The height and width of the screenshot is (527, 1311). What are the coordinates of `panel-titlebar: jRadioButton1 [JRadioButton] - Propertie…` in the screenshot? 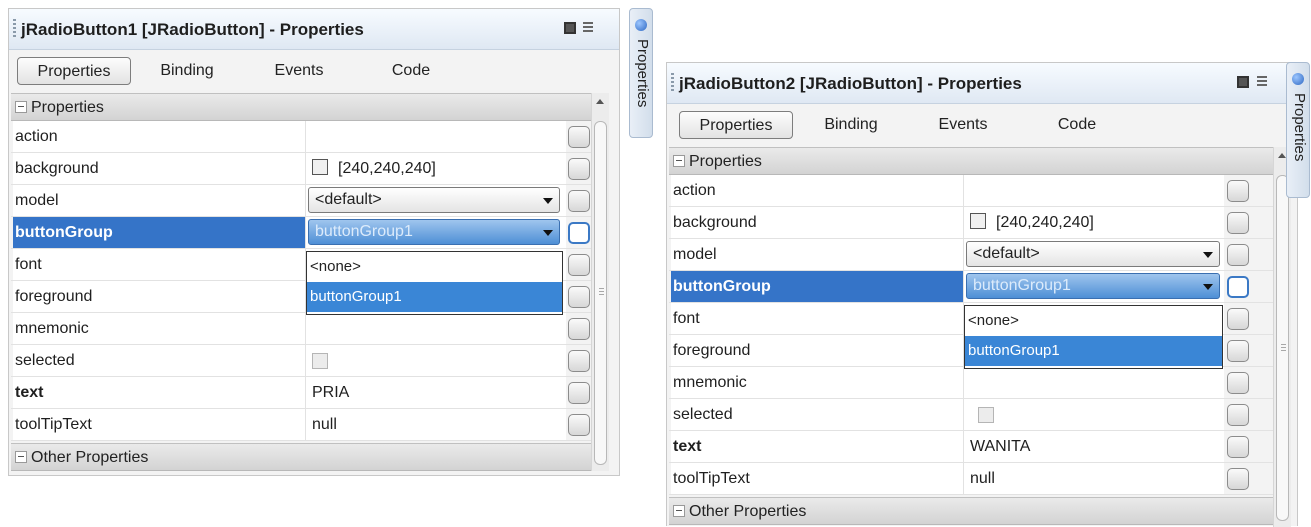 It's located at (314, 29).